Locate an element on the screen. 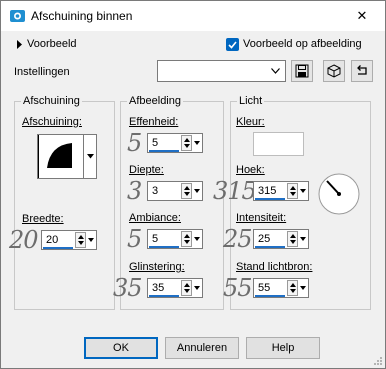 The image size is (386, 369). bevel-width-dropdown is located at coordinates (91, 240).